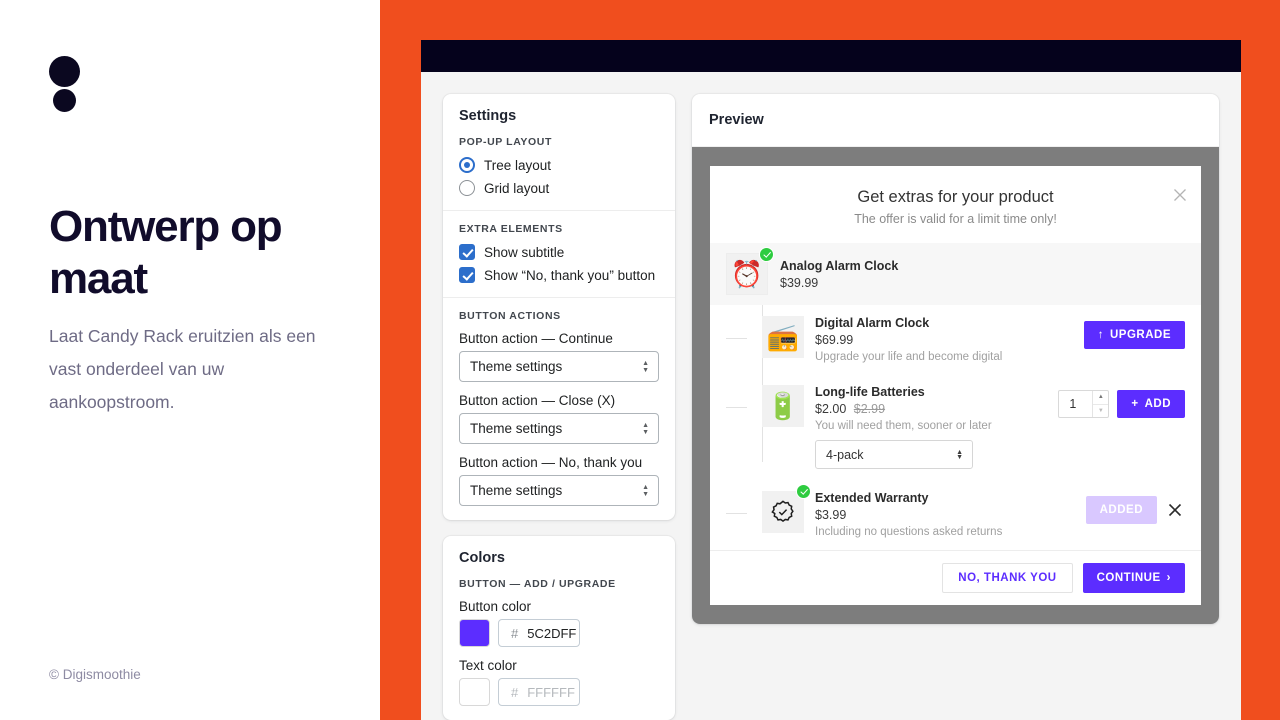 The width and height of the screenshot is (1280, 720). What do you see at coordinates (559, 275) in the screenshot?
I see `checkbox-show-no-thank-you: Show “No, thank you” button` at bounding box center [559, 275].